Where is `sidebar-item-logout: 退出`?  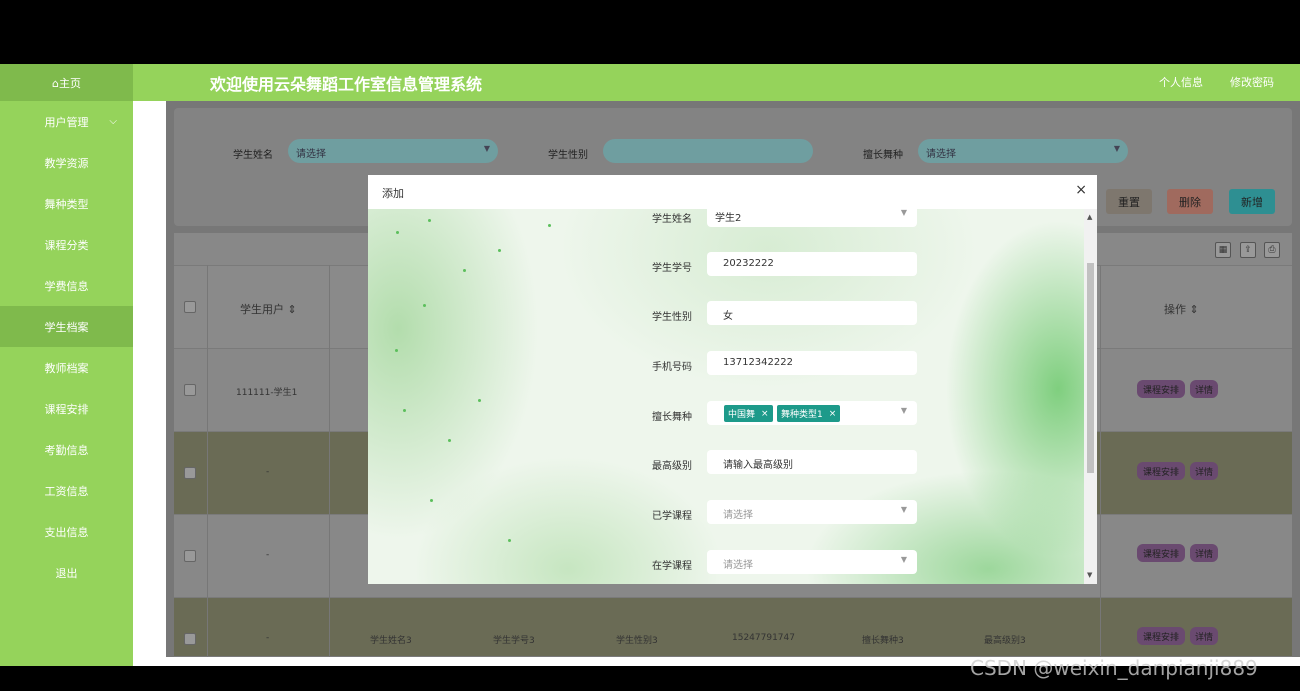 sidebar-item-logout: 退出 is located at coordinates (66, 572).